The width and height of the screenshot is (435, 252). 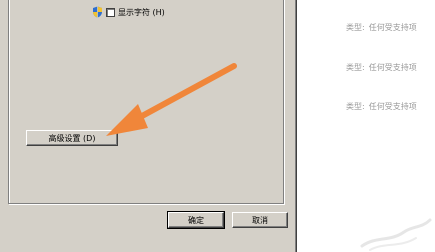 I want to click on show-chars-option: 显示字符 (H), so click(x=128, y=12).